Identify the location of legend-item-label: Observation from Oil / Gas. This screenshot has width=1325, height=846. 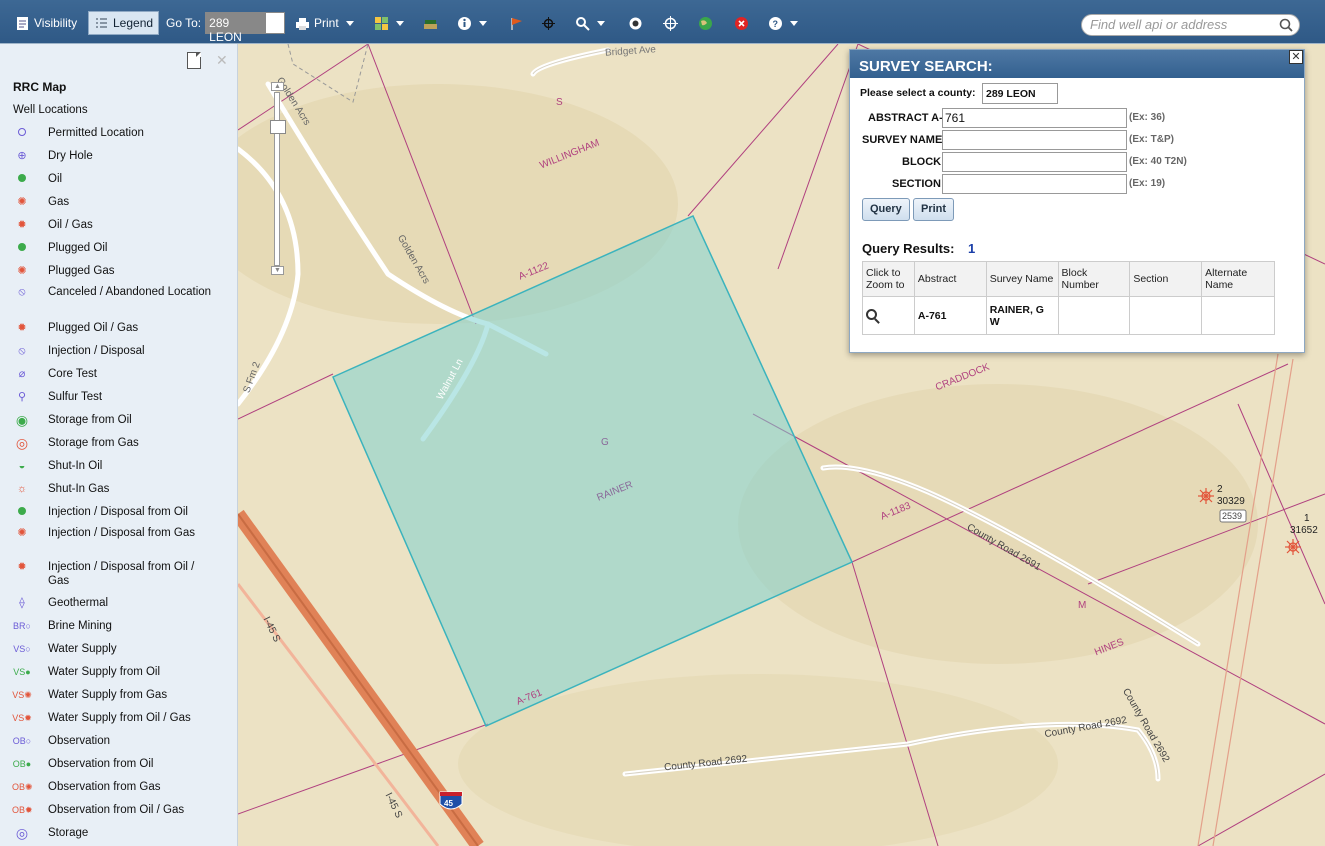
(116, 810).